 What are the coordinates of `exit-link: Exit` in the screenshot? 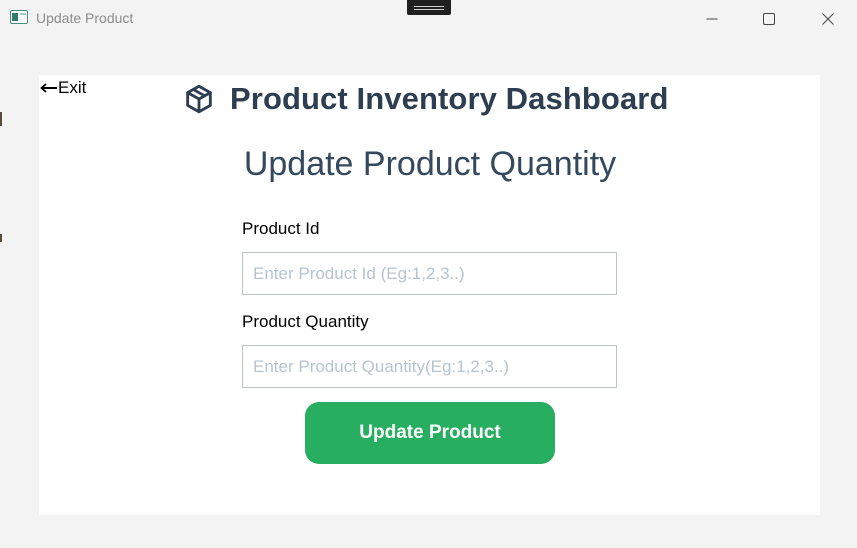 It's located at (63, 88).